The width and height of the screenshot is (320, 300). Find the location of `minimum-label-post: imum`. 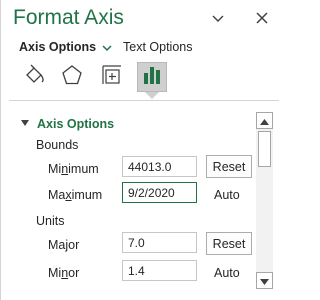

minimum-label-post: imum is located at coordinates (83, 169).